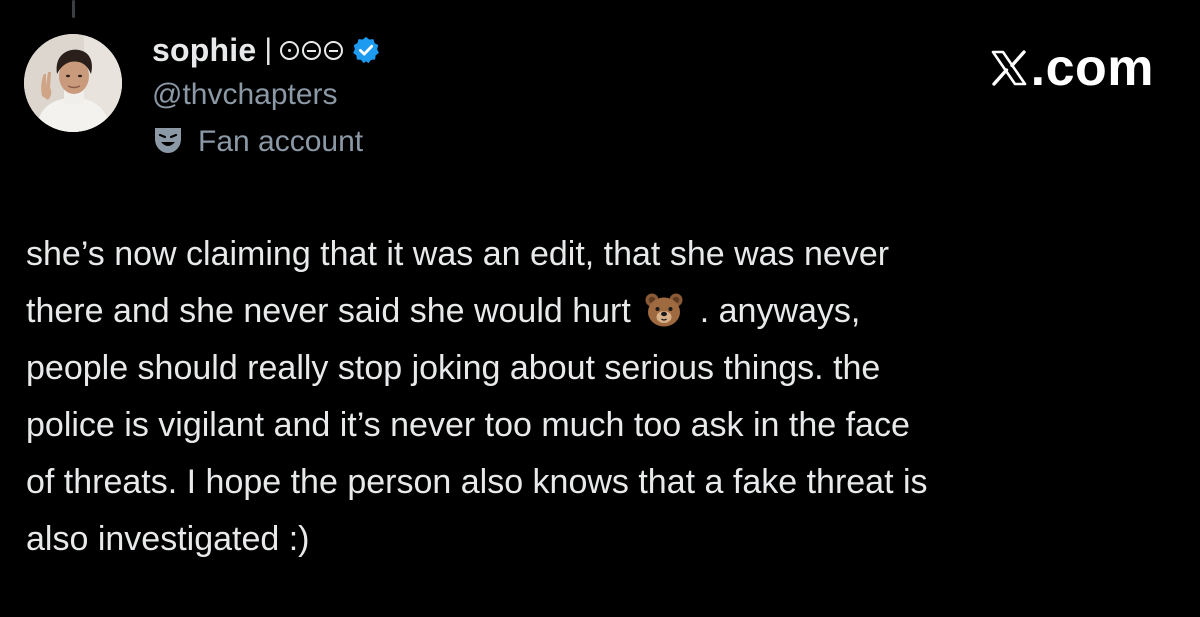 The height and width of the screenshot is (617, 1200). I want to click on theater-mask-icon, so click(168, 142).